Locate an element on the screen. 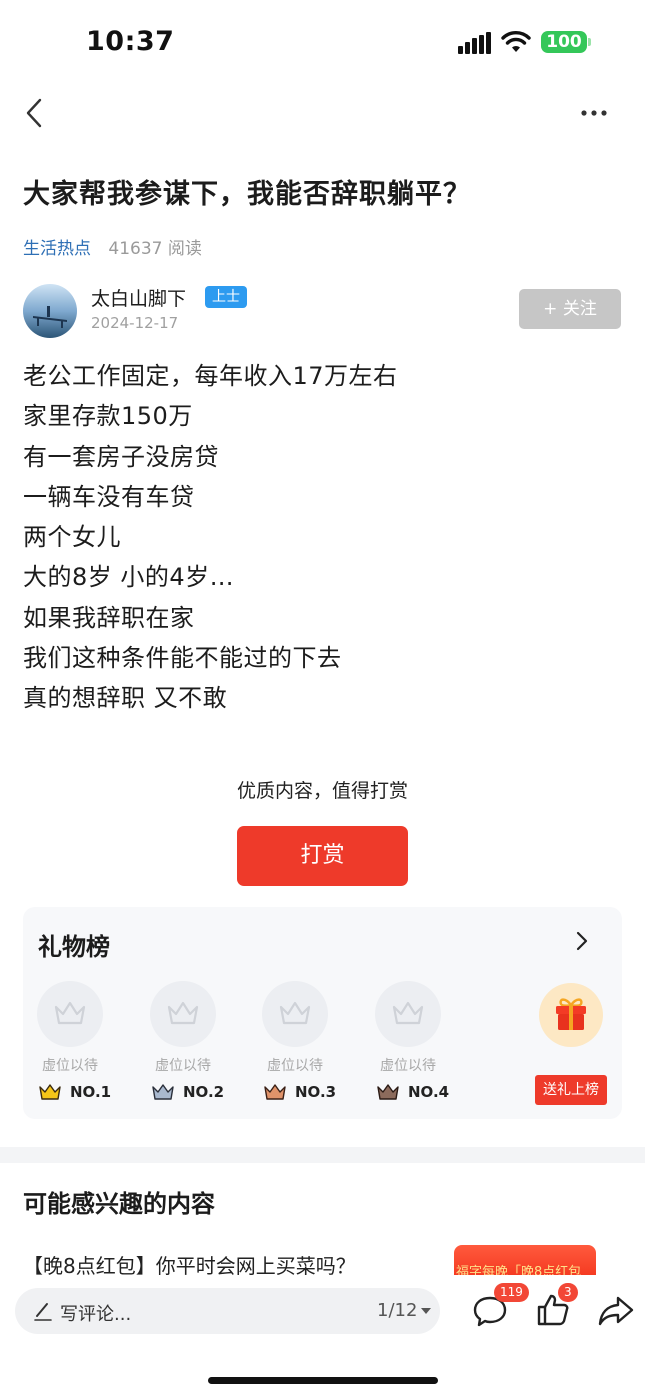 The height and width of the screenshot is (1398, 645). recommend-item-title: 【晚8点红包】你平时会网上买菜吗？ is located at coordinates (189, 1263).